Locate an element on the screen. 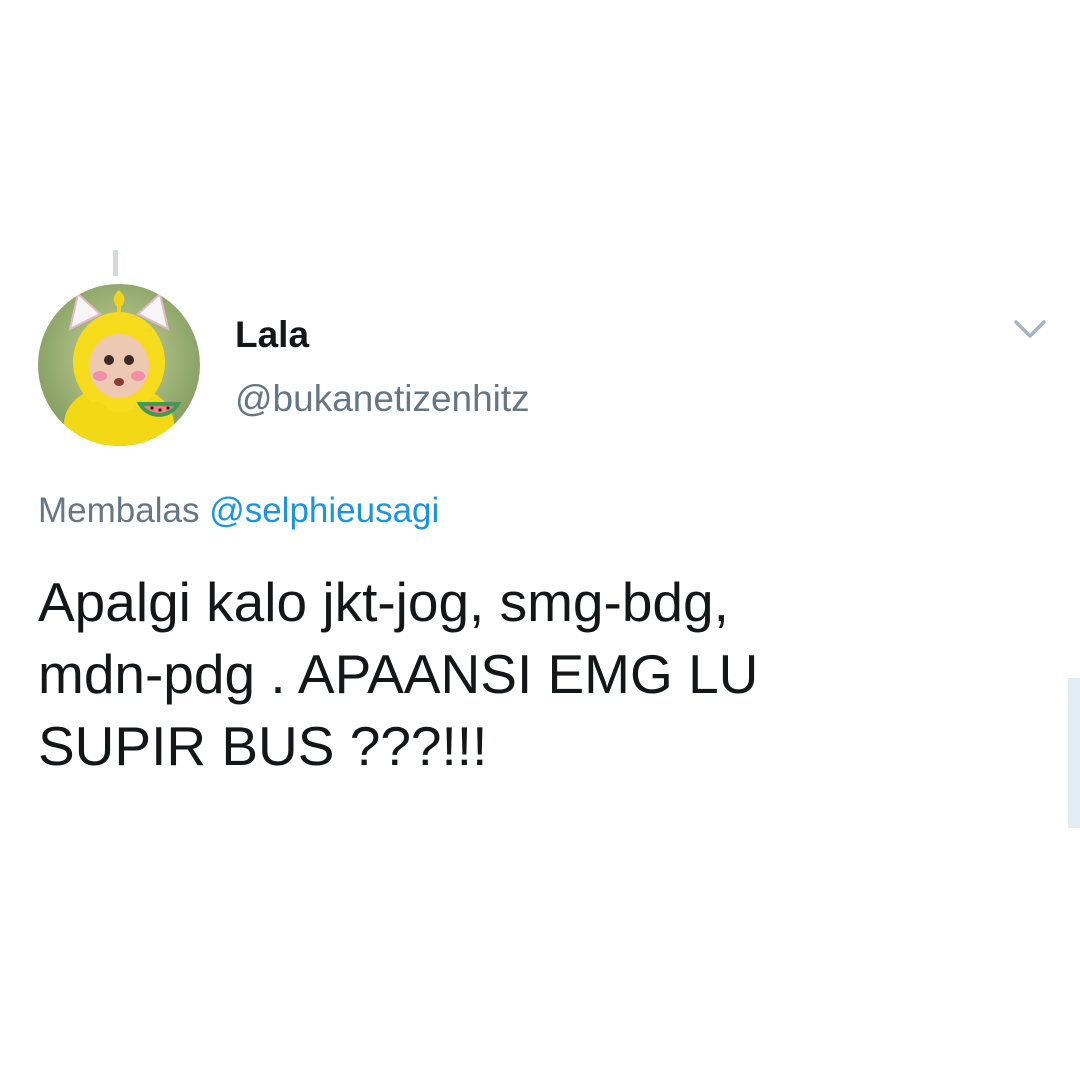  chevron-down-icon is located at coordinates (1030, 329).